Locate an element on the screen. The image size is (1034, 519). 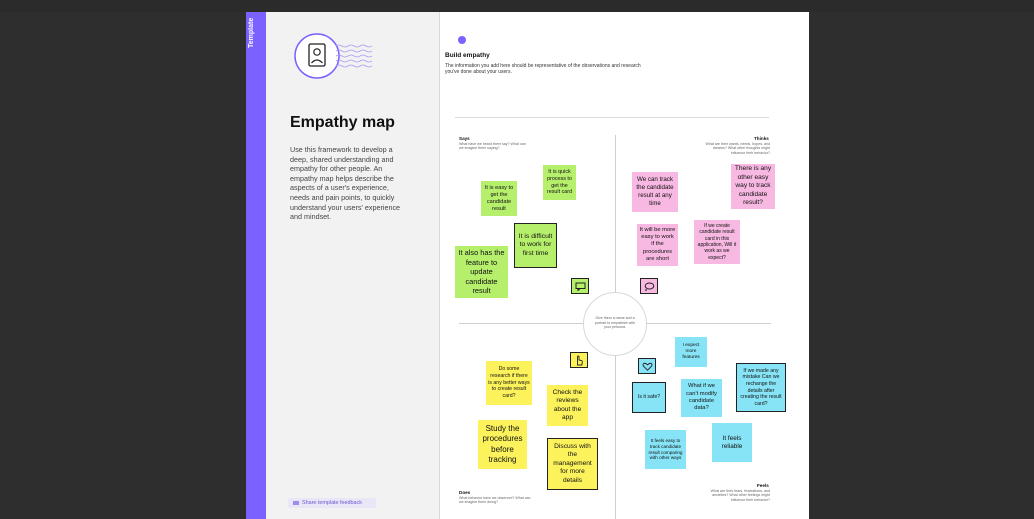
section-rule is located at coordinates (612, 117).